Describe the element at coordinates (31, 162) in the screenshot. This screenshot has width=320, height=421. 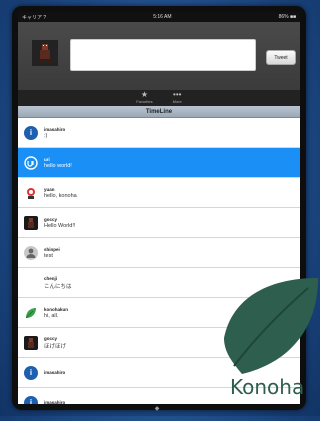
I see `uri-logo-icon` at that location.